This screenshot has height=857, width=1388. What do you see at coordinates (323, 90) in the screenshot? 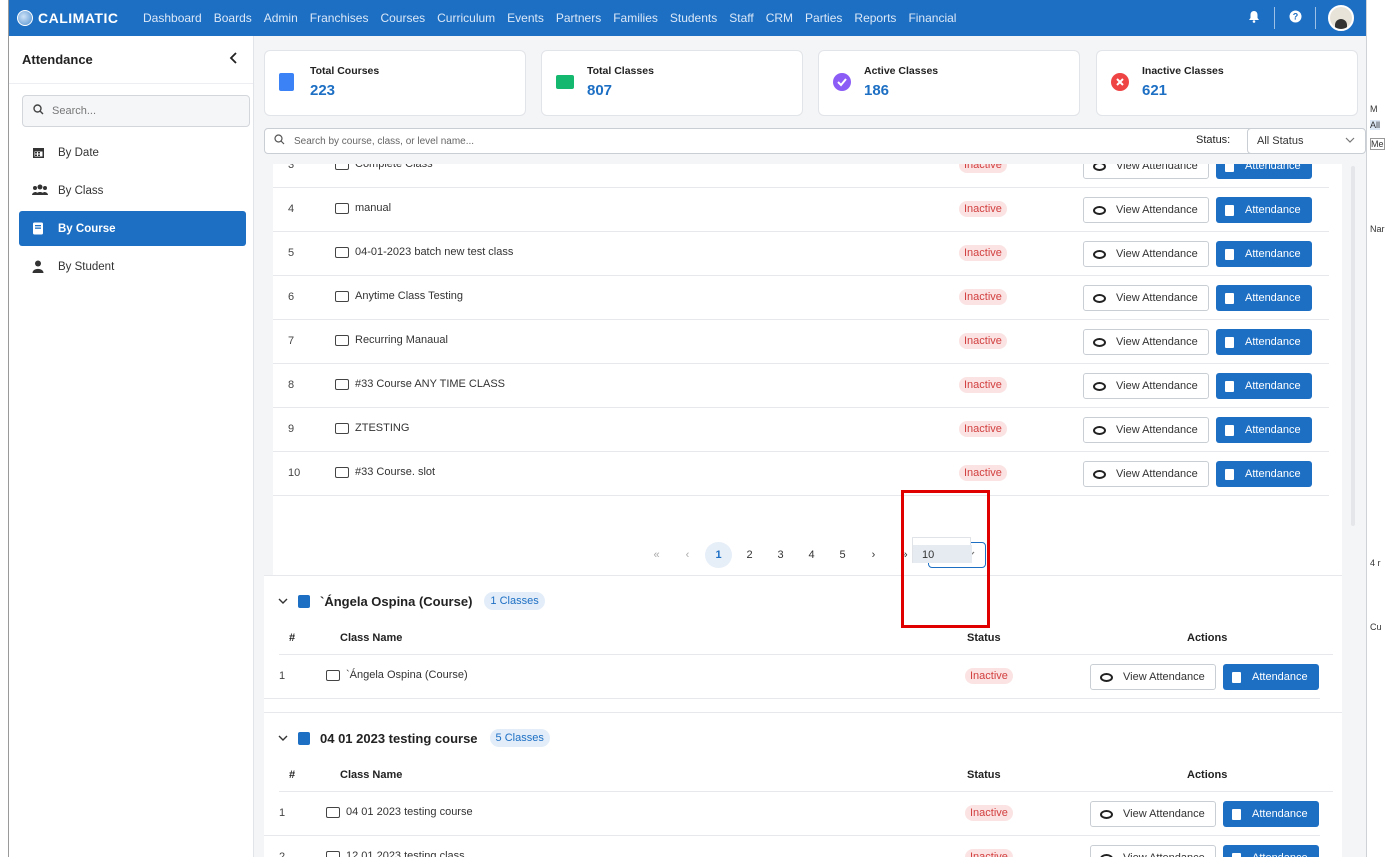
I see `stat-value: 223` at bounding box center [323, 90].